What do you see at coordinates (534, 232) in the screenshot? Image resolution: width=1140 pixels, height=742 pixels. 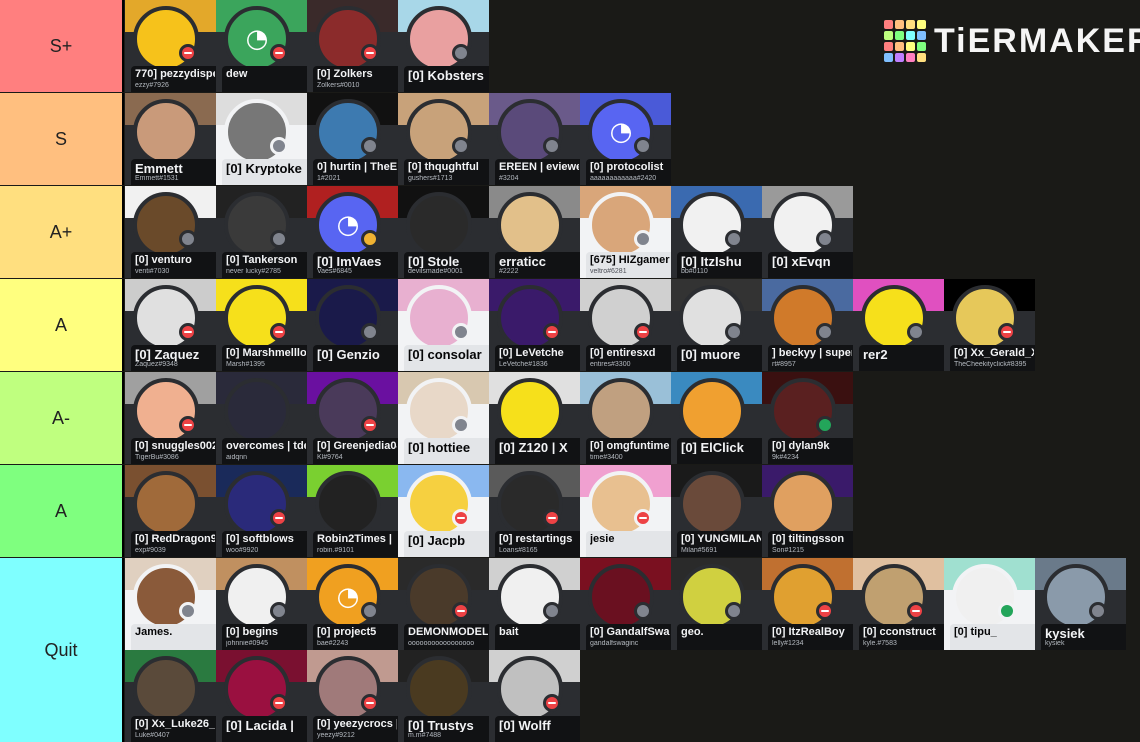 I see `tier-item-card: erraticc #2222` at bounding box center [534, 232].